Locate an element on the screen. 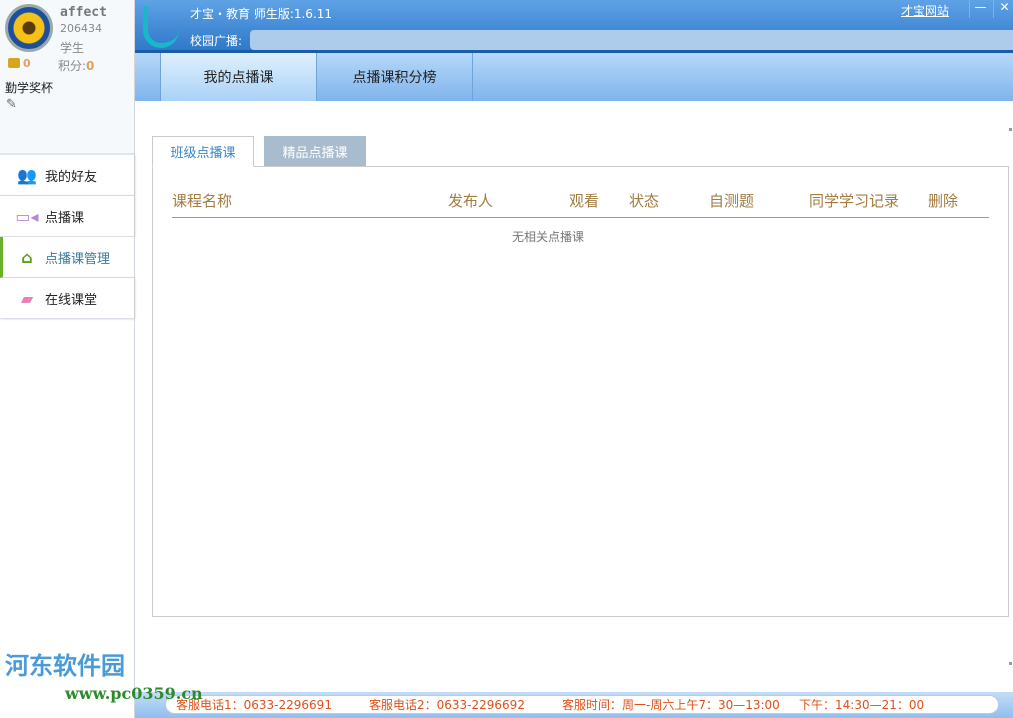 The width and height of the screenshot is (1013, 718). tab-my-vod: 我的点播课 is located at coordinates (238, 77).